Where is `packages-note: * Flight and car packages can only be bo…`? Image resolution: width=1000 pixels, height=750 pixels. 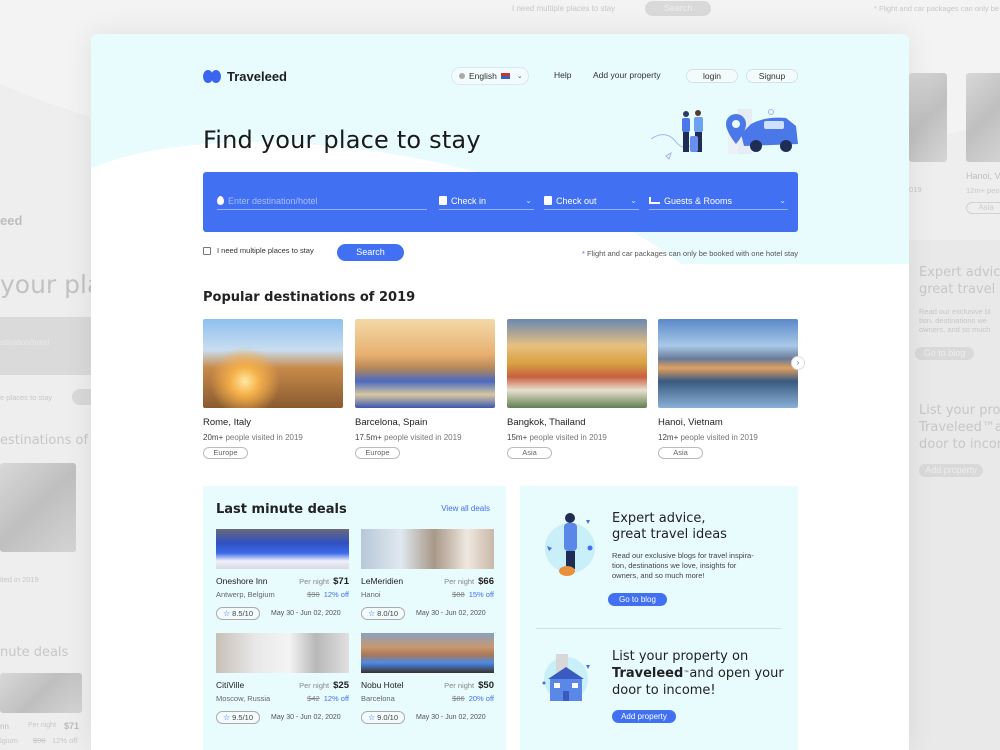 packages-note: * Flight and car packages can only be bo… is located at coordinates (690, 253).